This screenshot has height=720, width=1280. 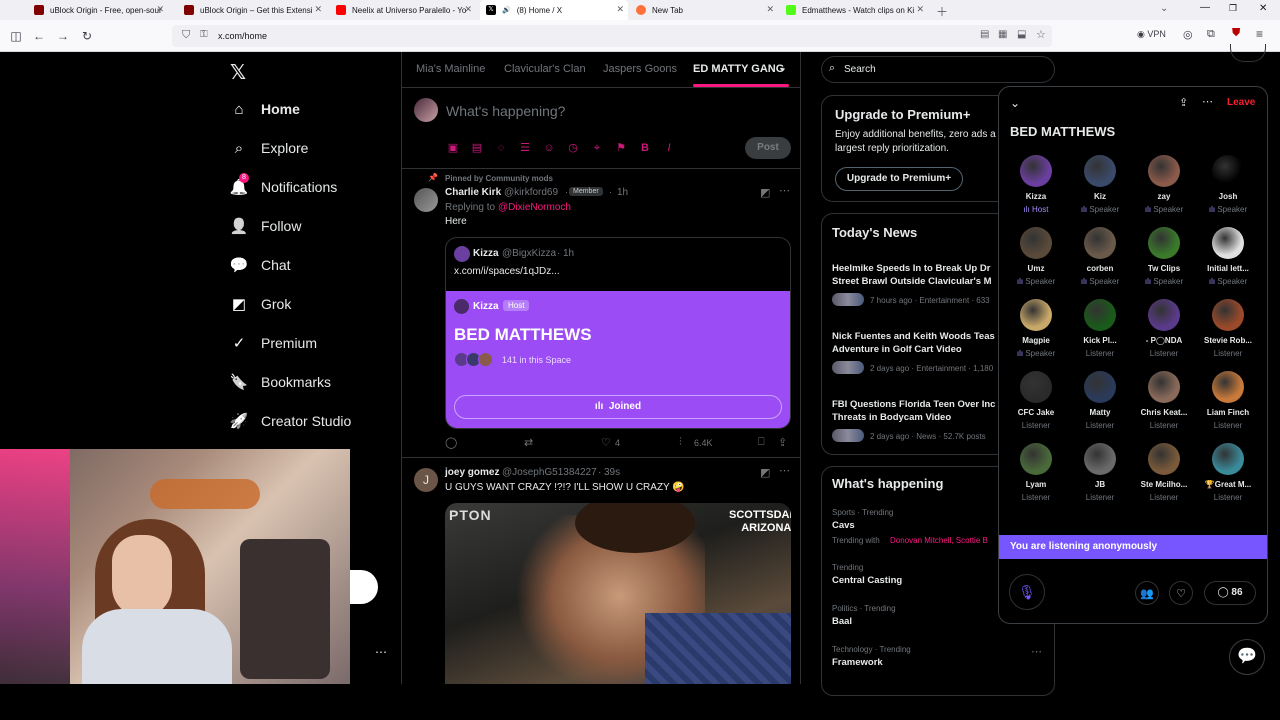 I want to click on space-participant: Umz ılı Speaker, so click(x=1036, y=256).